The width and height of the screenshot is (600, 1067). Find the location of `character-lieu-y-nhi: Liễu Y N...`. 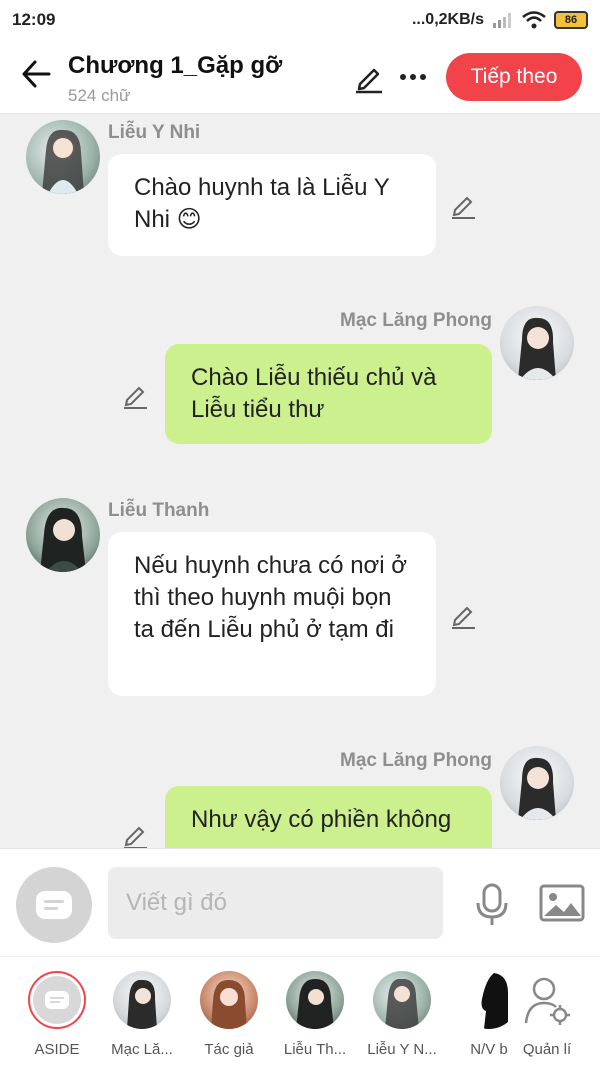

character-lieu-y-nhi: Liễu Y N... is located at coordinates (402, 1019).